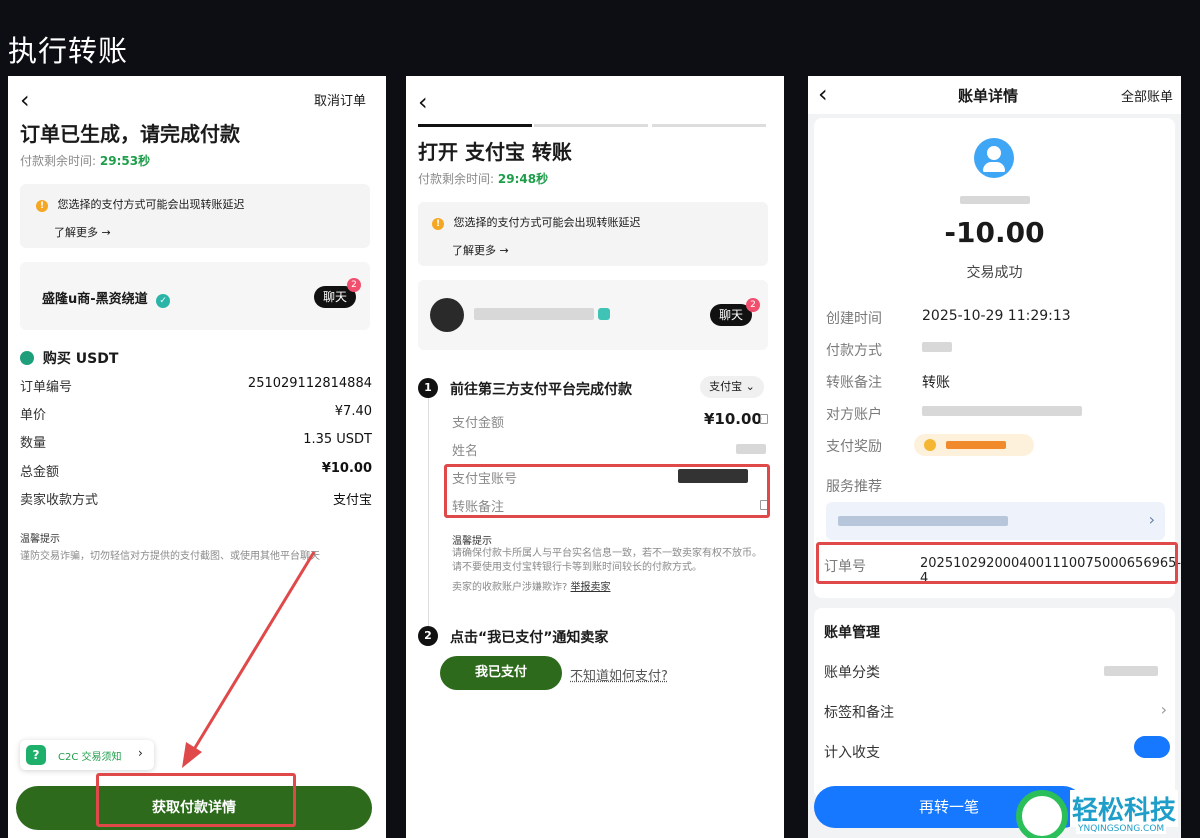 The image size is (1200, 838). What do you see at coordinates (923, 521) in the screenshot?
I see `service-redacted` at bounding box center [923, 521].